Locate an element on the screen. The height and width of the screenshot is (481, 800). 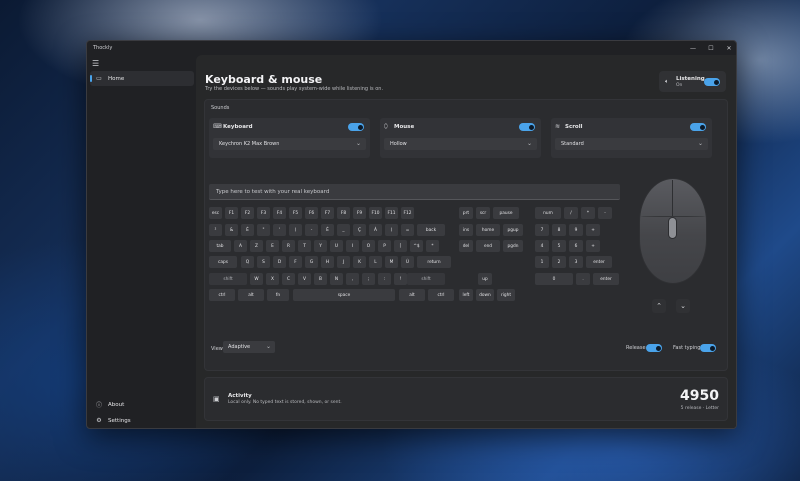
key-: * is located at coordinates (432, 246).